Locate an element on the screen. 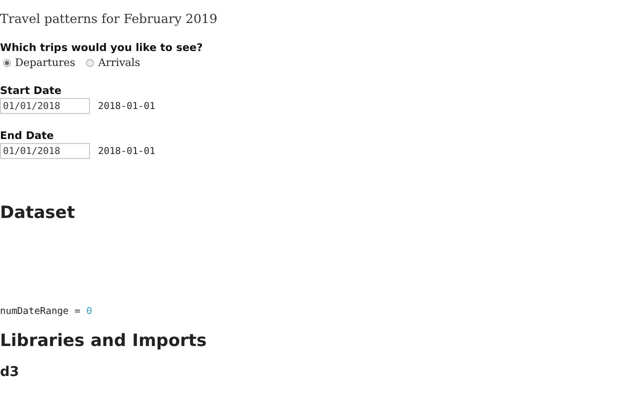 Image resolution: width=640 pixels, height=400 pixels. radio-option: Arrivals is located at coordinates (111, 63).